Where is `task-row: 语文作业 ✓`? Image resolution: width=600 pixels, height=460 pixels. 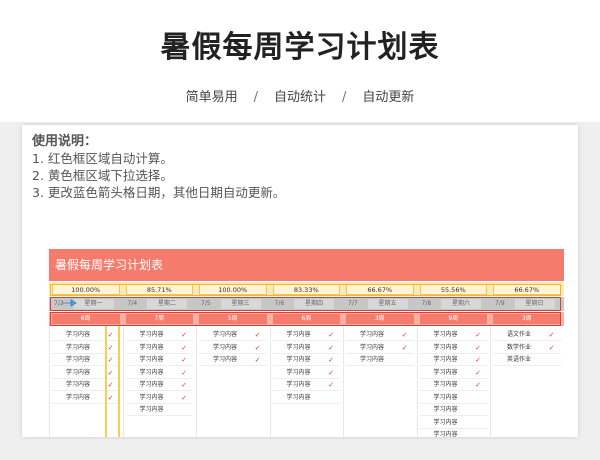
task-row: 语文作业 ✓ is located at coordinates (527, 335).